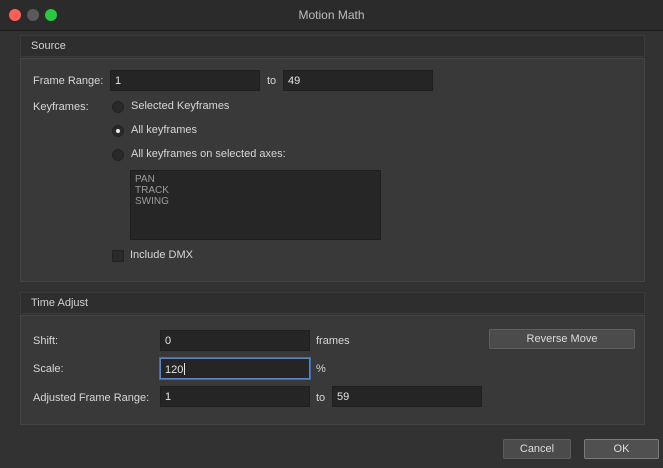 This screenshot has width=663, height=468. I want to click on scale-label: Scale:, so click(48, 369).